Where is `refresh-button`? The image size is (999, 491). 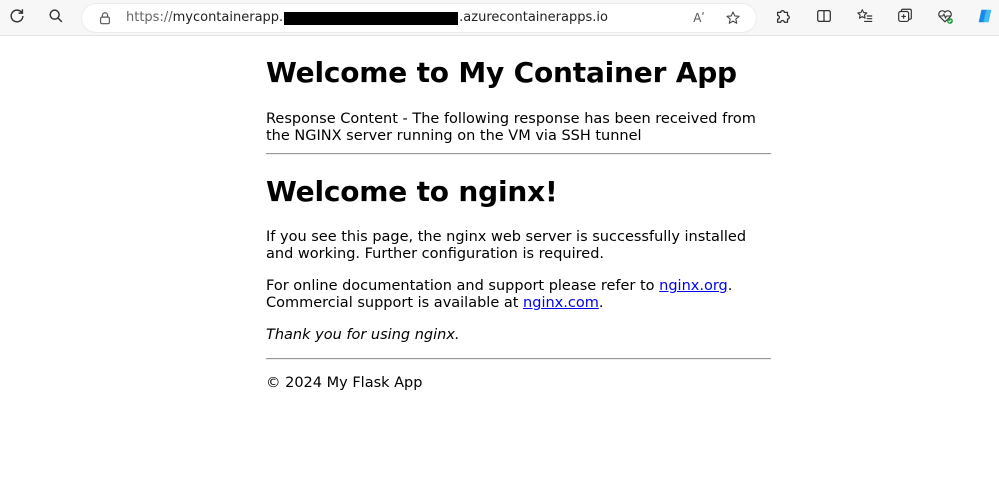 refresh-button is located at coordinates (17, 18).